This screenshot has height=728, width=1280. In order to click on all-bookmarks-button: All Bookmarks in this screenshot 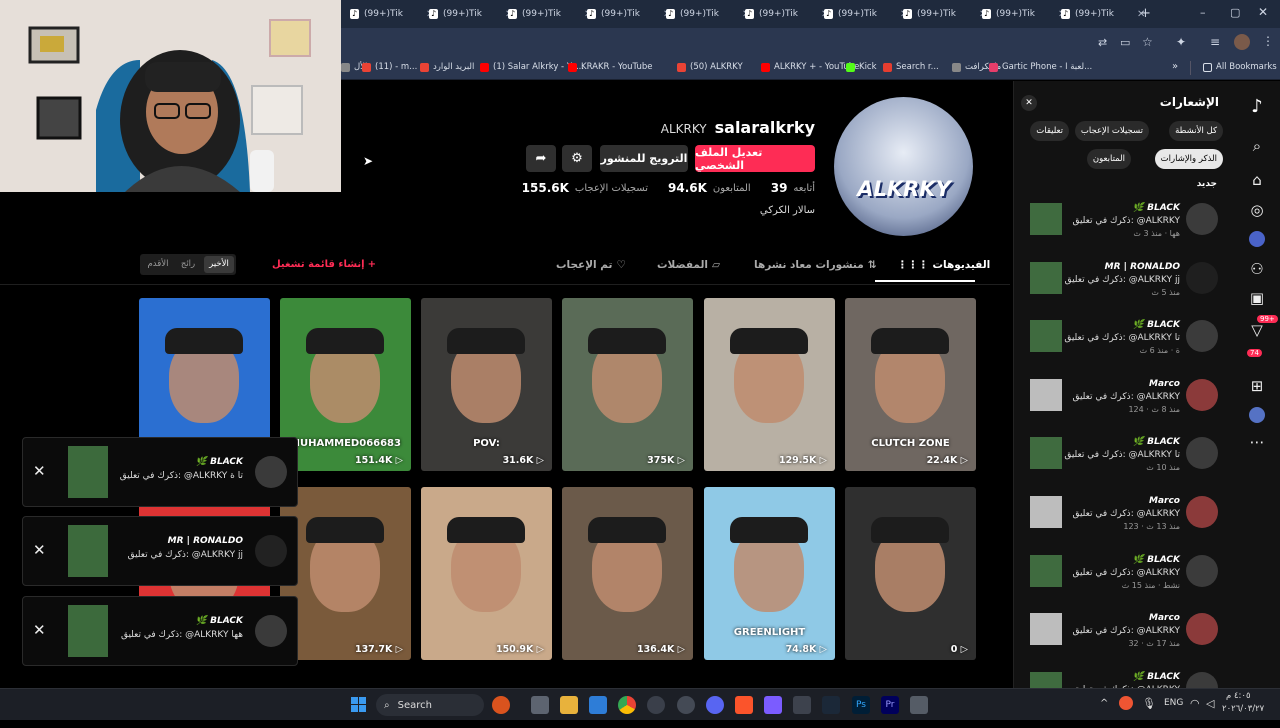, I will do `click(1240, 67)`.